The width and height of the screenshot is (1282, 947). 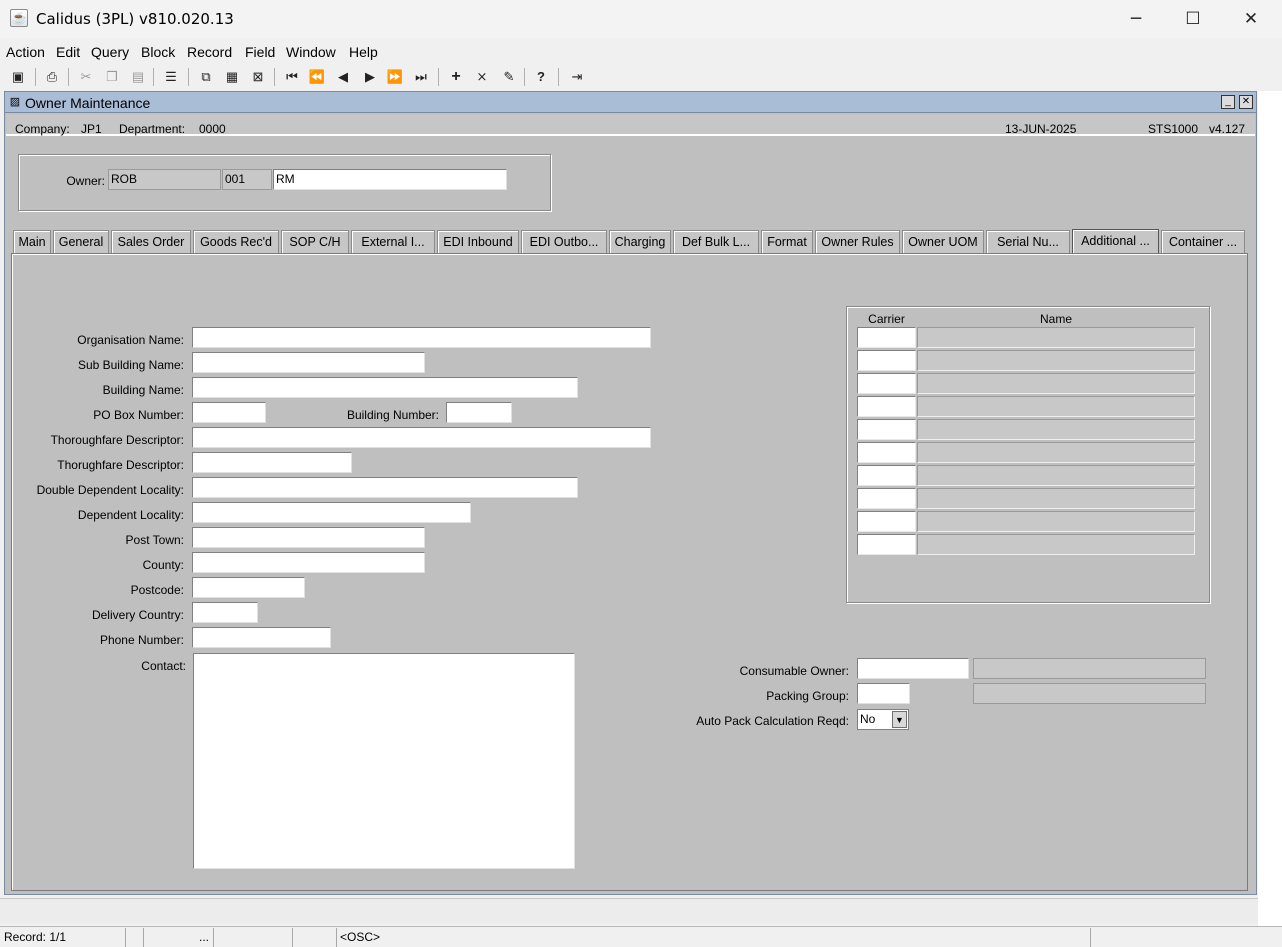 What do you see at coordinates (315, 242) in the screenshot?
I see `tab-sop-ch: SOP C/H` at bounding box center [315, 242].